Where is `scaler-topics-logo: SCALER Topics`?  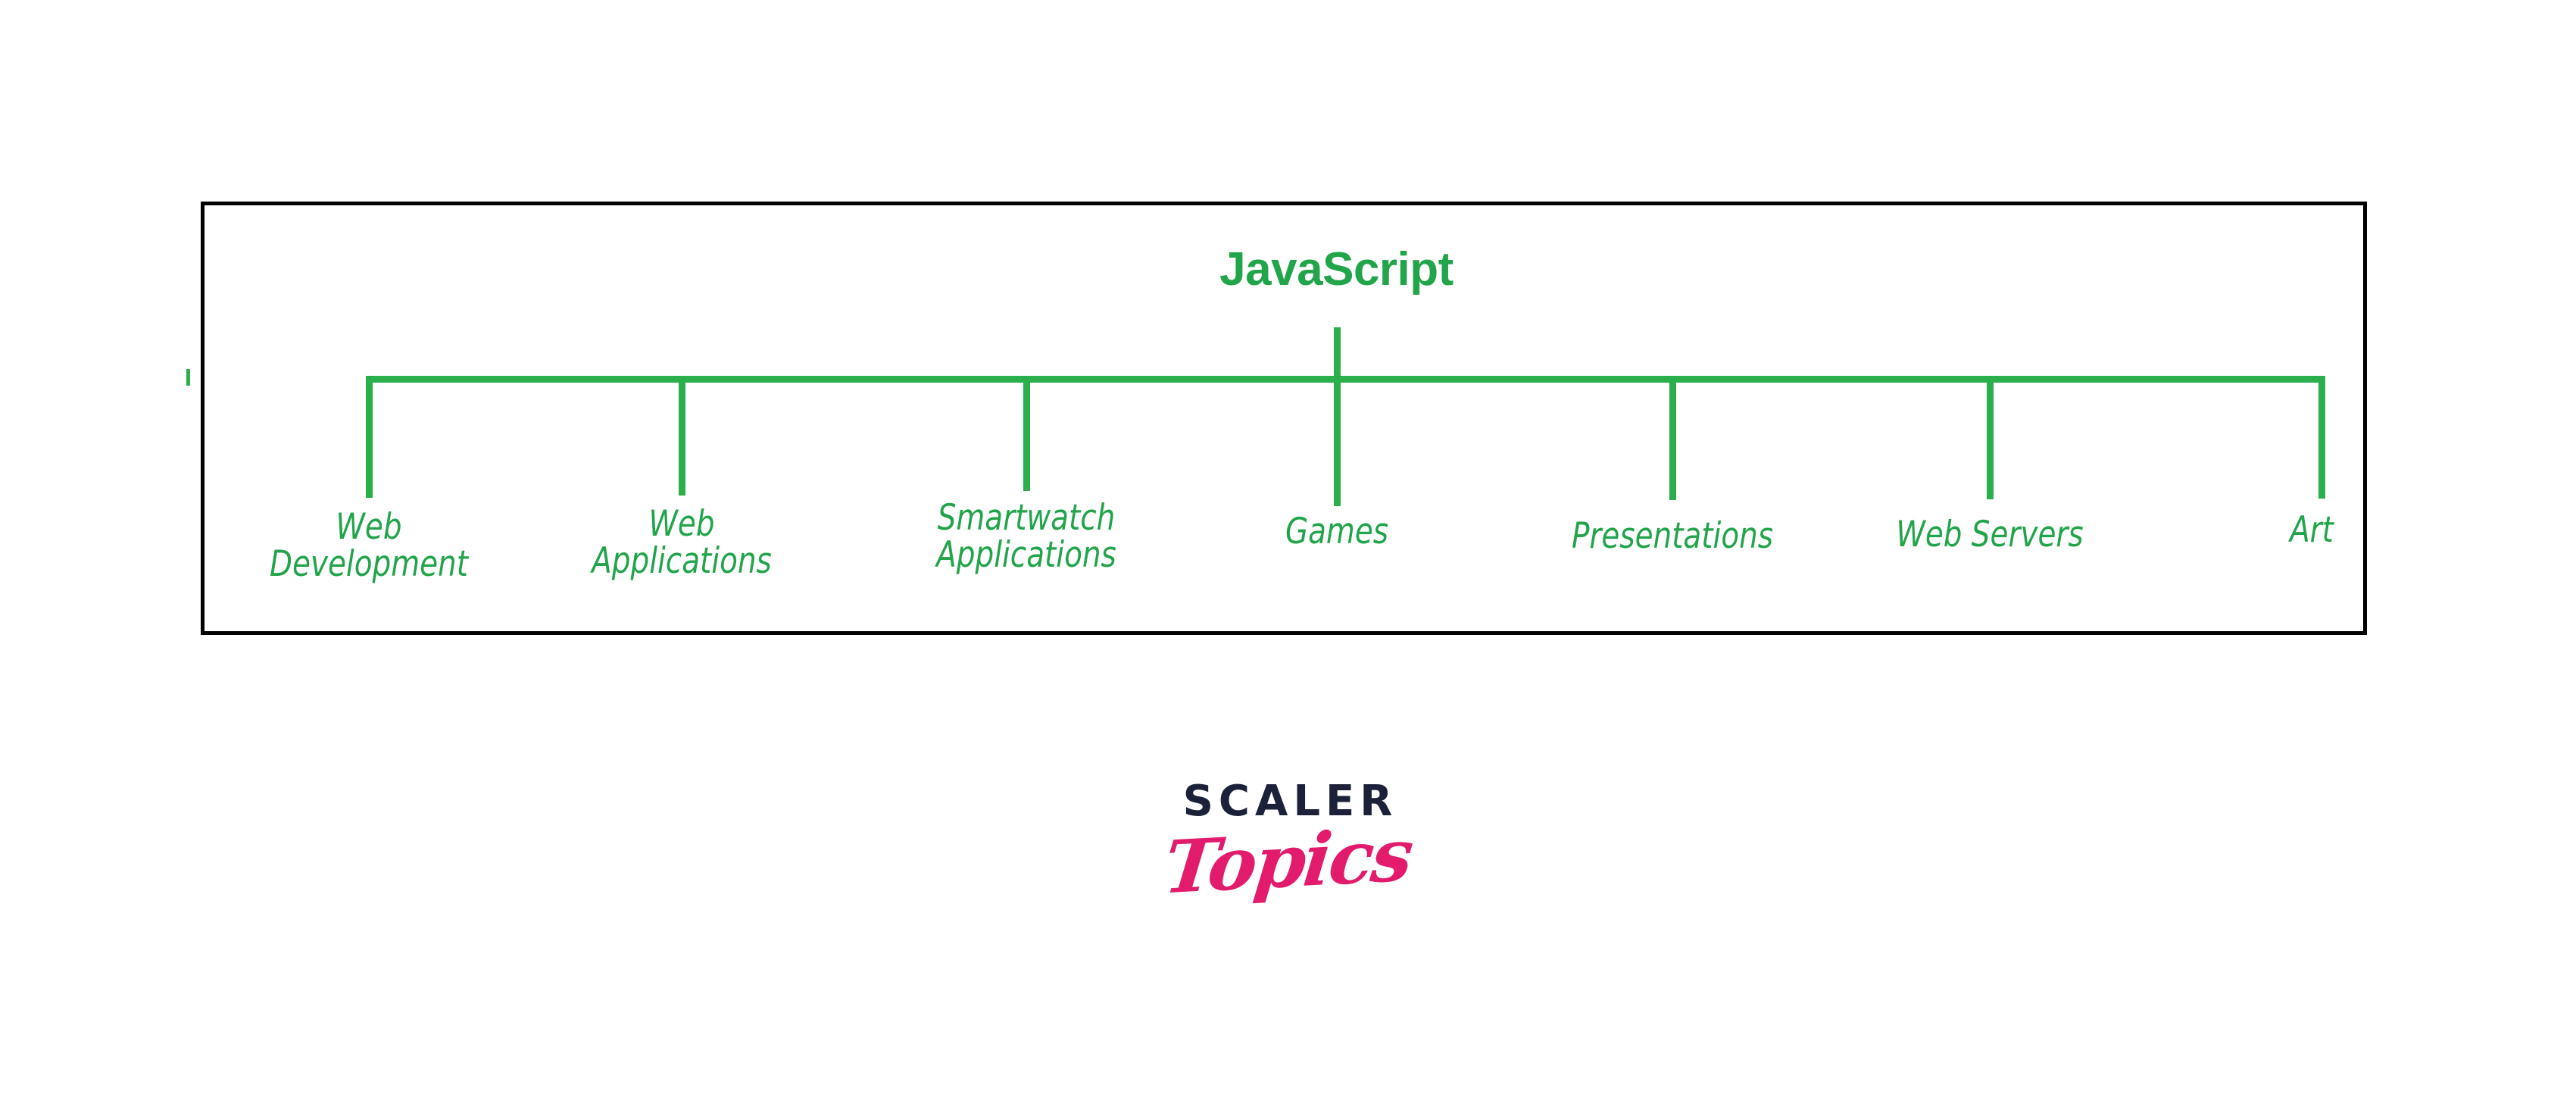 scaler-topics-logo: SCALER Topics is located at coordinates (1288, 845).